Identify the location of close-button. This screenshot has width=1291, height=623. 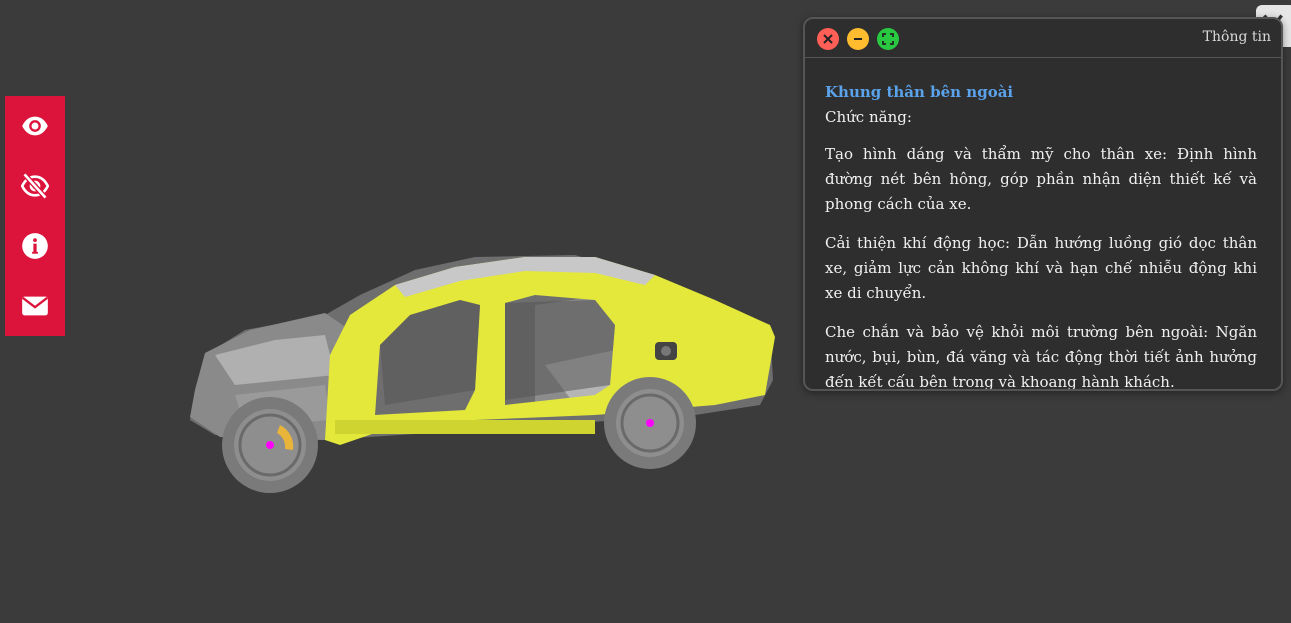
(828, 39).